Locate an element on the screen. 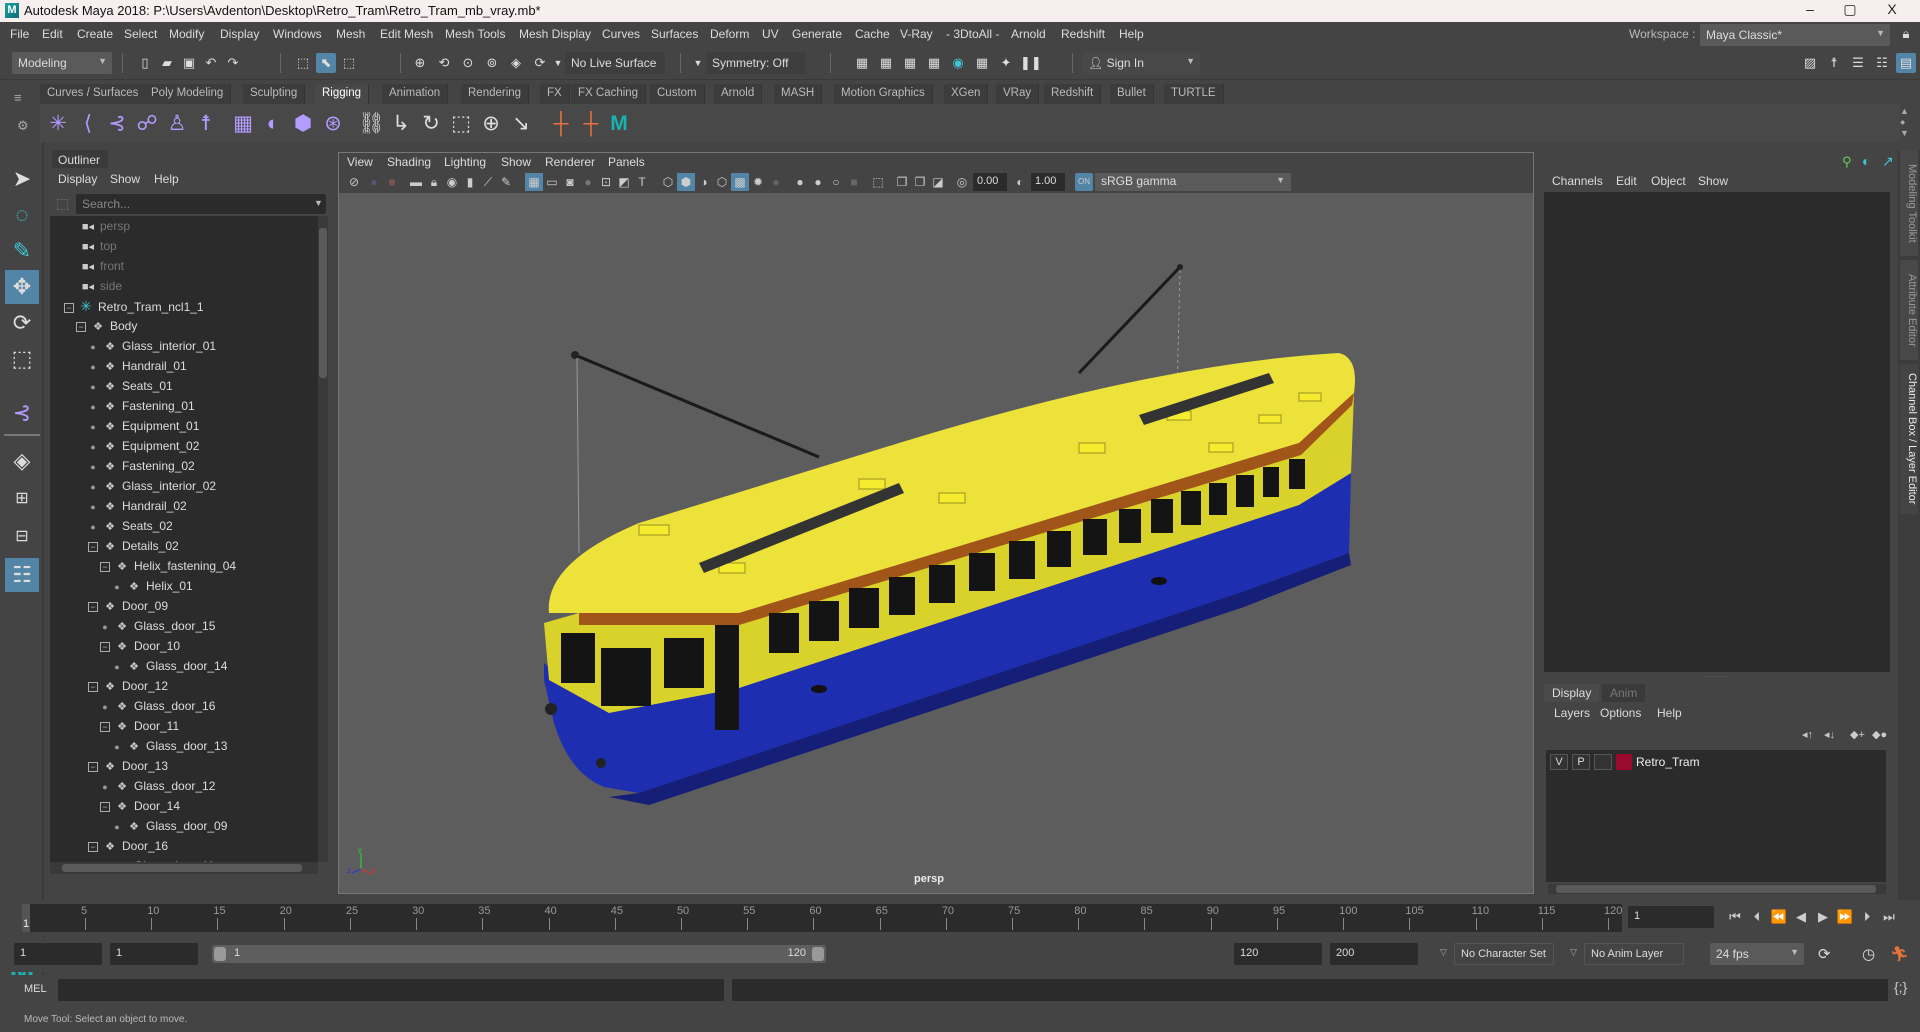  outliner-item: ● ❖ Fastening_02 is located at coordinates (141, 466).